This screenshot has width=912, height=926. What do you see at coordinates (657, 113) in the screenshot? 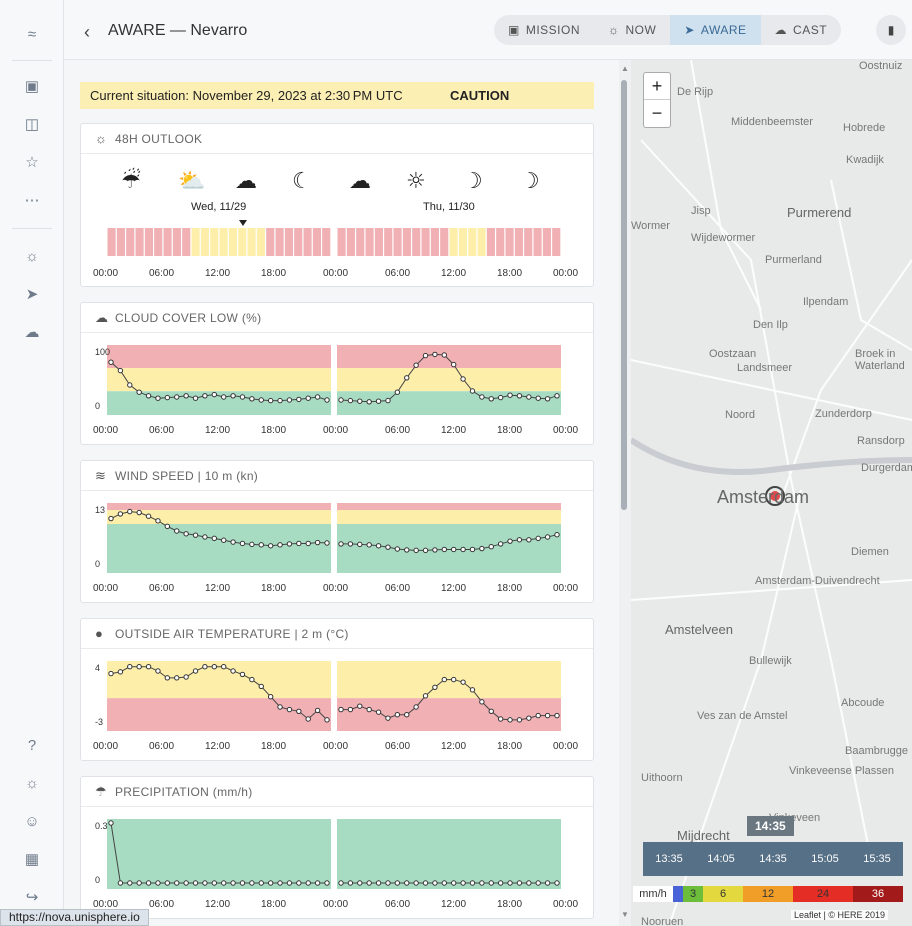
I see `zoom-out-button: −` at bounding box center [657, 113].